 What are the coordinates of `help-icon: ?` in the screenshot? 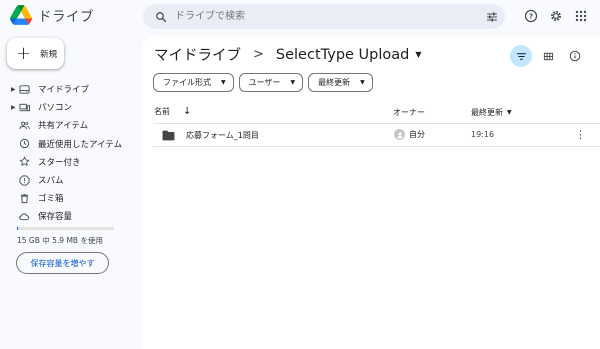 It's located at (531, 16).